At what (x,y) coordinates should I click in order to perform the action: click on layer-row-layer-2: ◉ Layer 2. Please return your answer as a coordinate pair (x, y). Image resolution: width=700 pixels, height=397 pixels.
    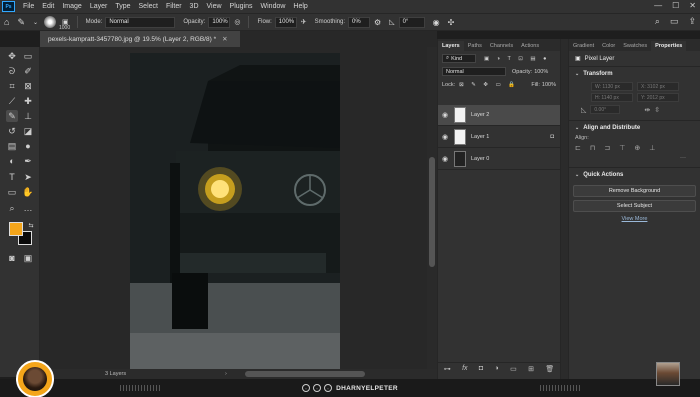
    Looking at the image, I should click on (499, 115).